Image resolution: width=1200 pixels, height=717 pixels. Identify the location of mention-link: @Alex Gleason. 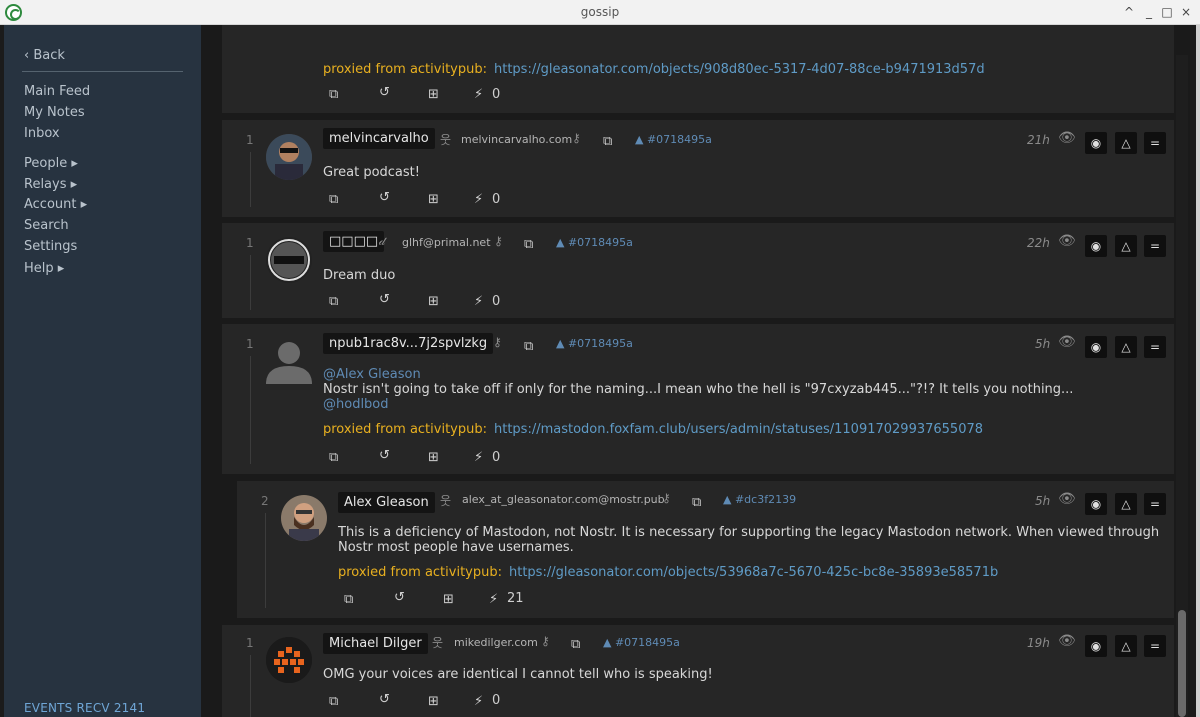
(372, 374).